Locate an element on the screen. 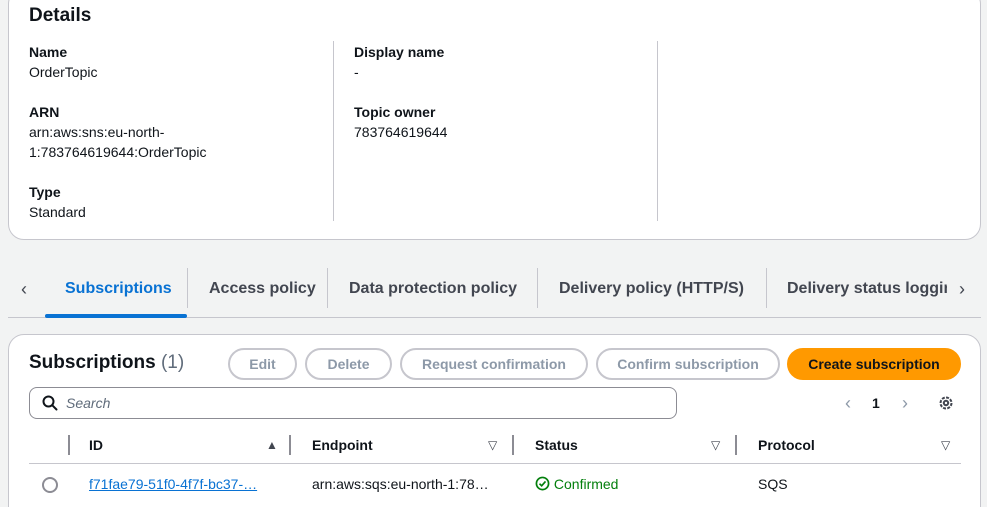 The height and width of the screenshot is (507, 987). display-name-label: Display name is located at coordinates (399, 52).